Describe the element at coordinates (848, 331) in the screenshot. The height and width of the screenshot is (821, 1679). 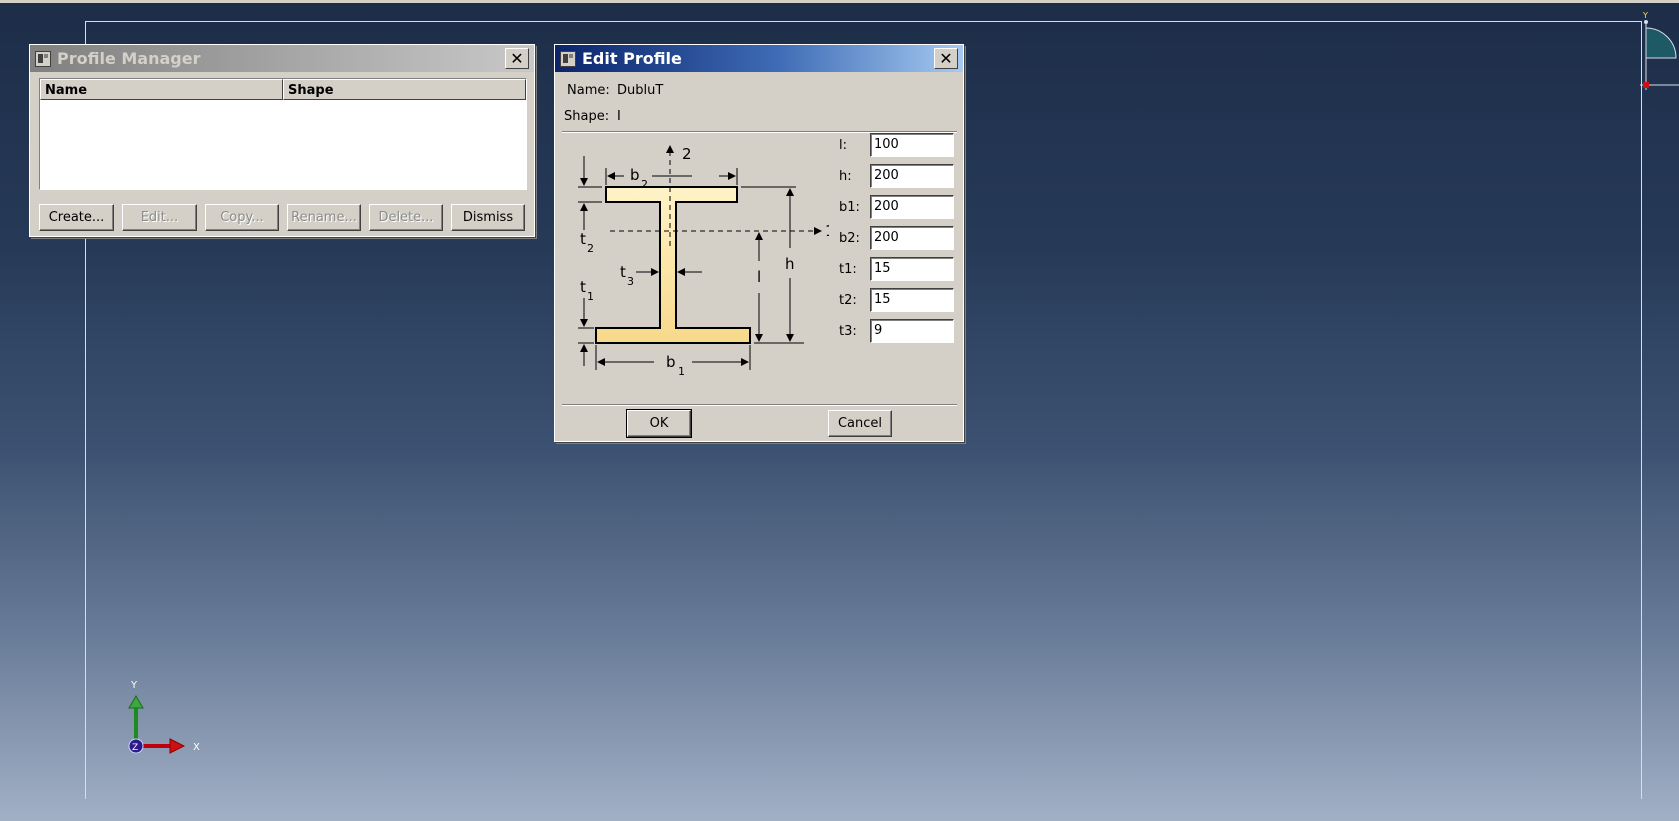
I see `param-label-t3: t3:` at that location.